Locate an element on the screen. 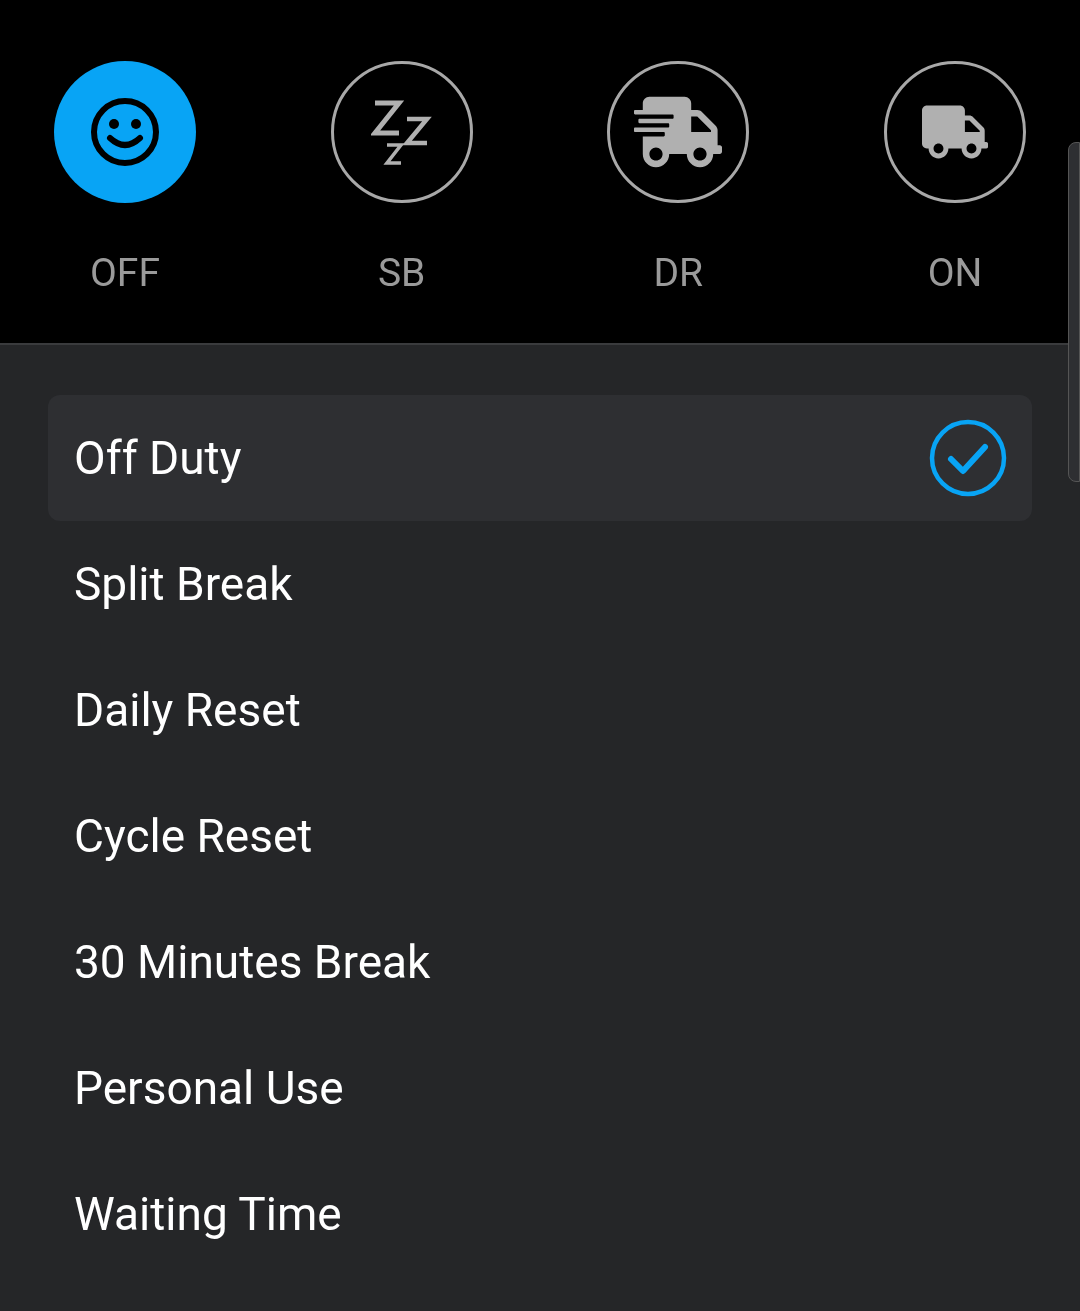 Image resolution: width=1080 pixels, height=1311 pixels. option-label: Split Break is located at coordinates (183, 584).